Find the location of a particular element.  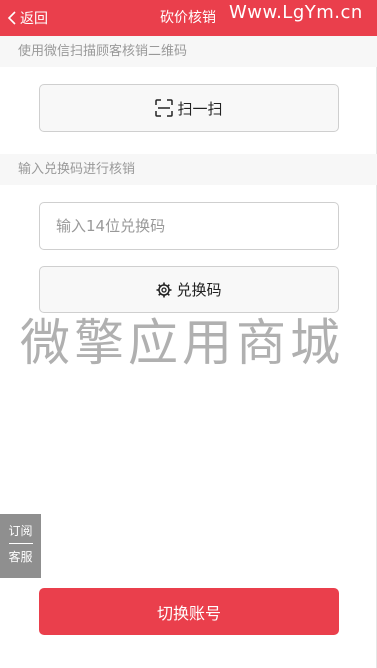

back-label: 返回 is located at coordinates (34, 19).